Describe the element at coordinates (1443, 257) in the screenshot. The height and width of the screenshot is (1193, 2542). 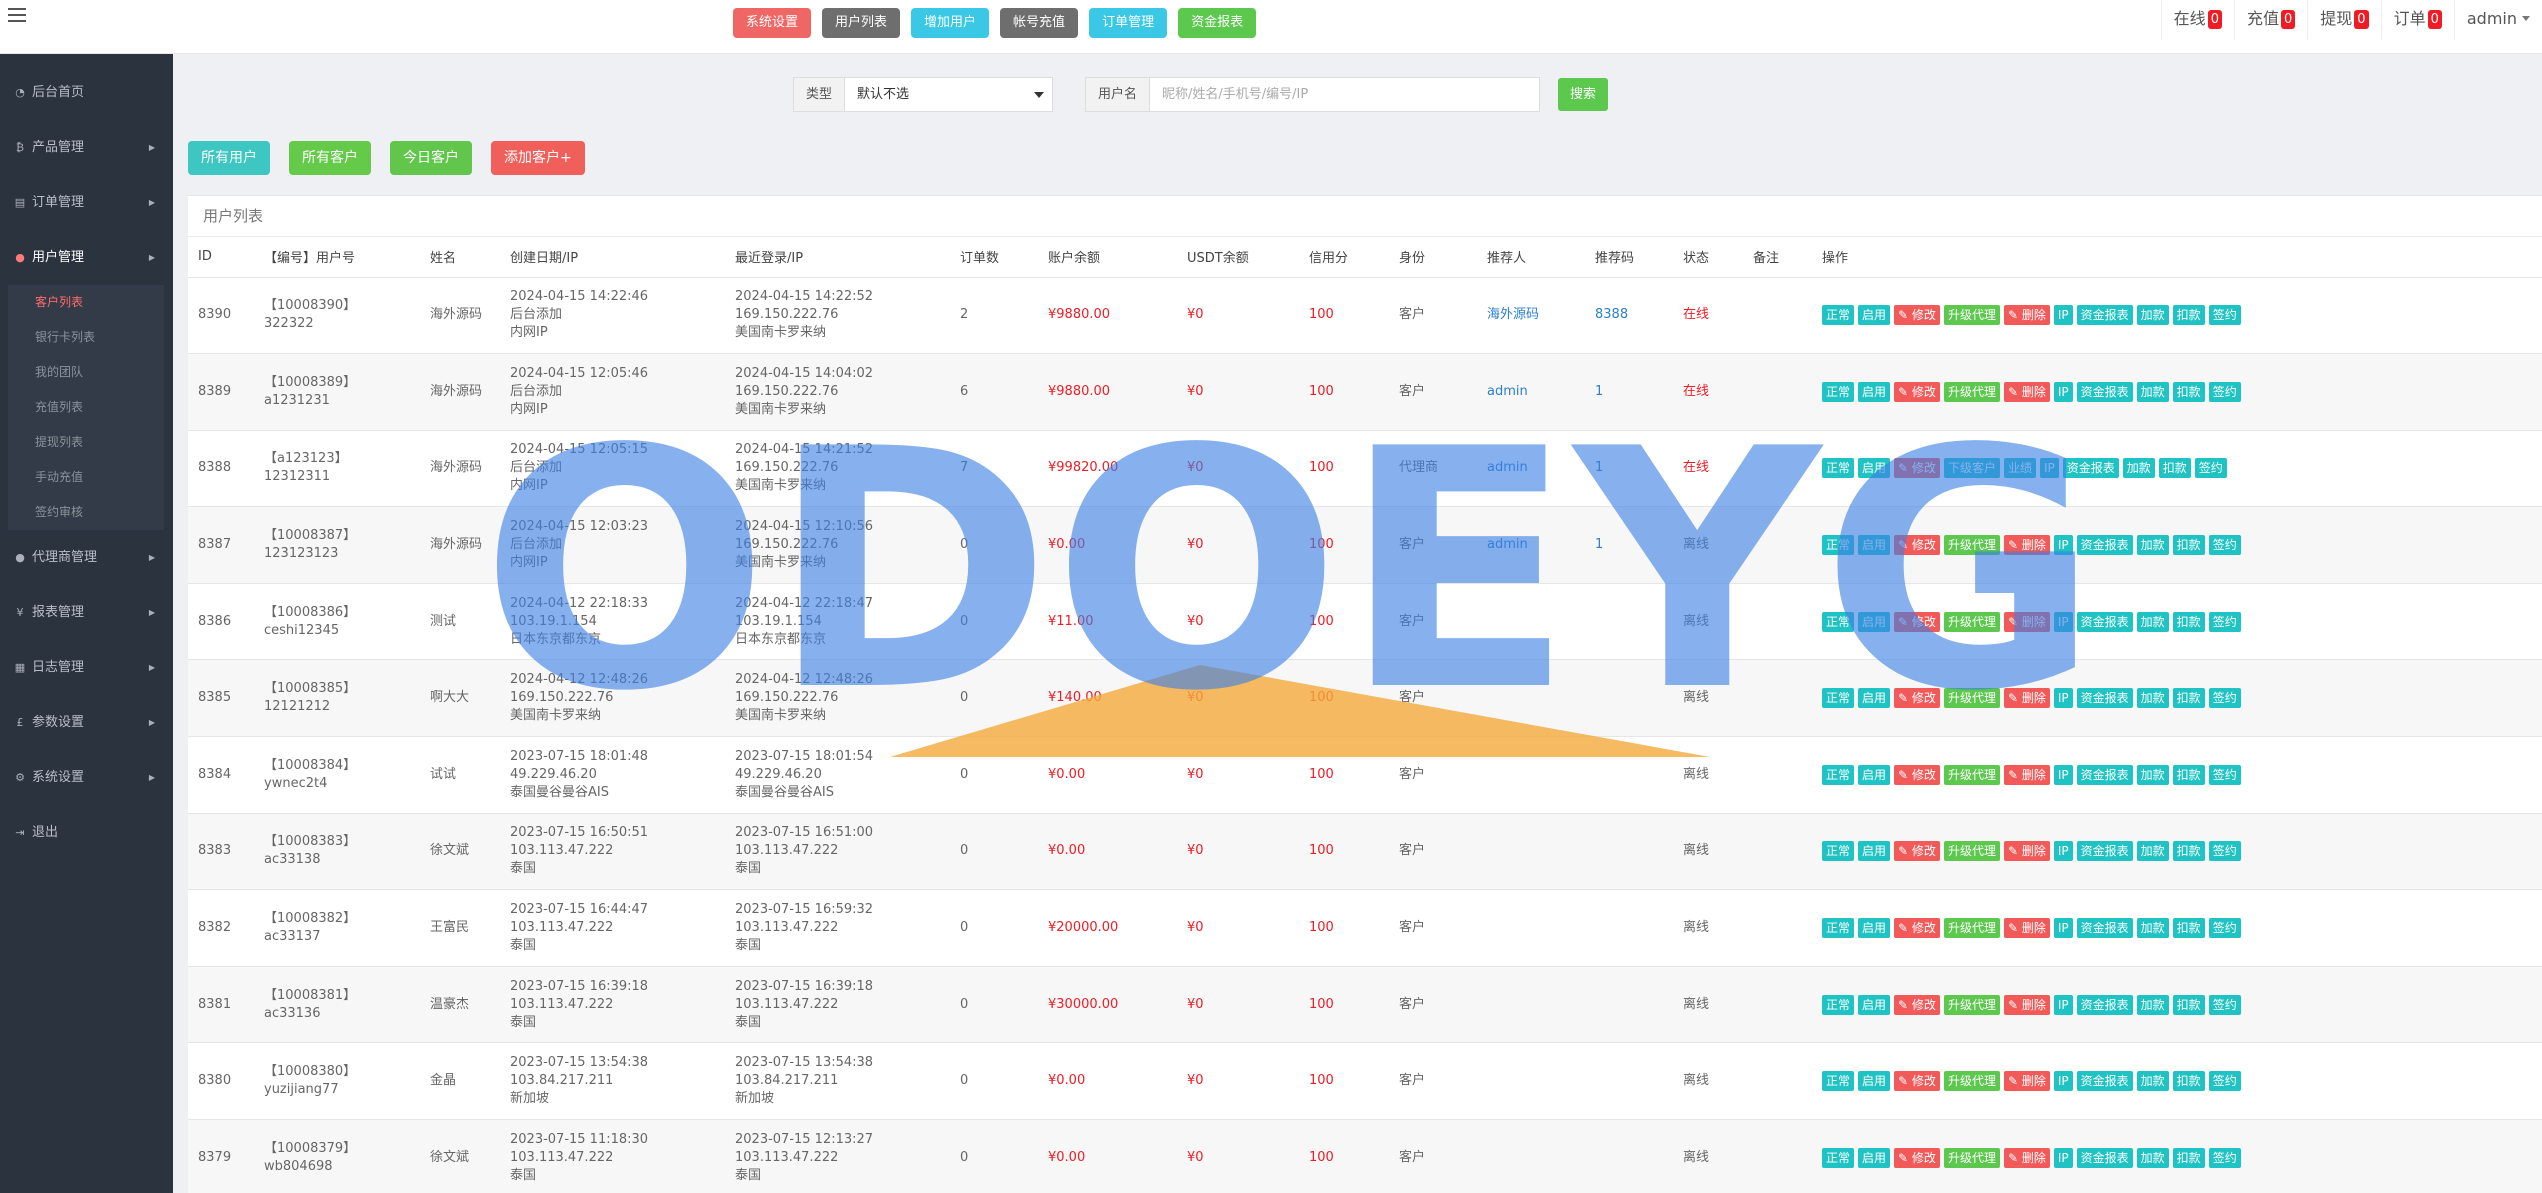
I see `col-role: 身份` at that location.